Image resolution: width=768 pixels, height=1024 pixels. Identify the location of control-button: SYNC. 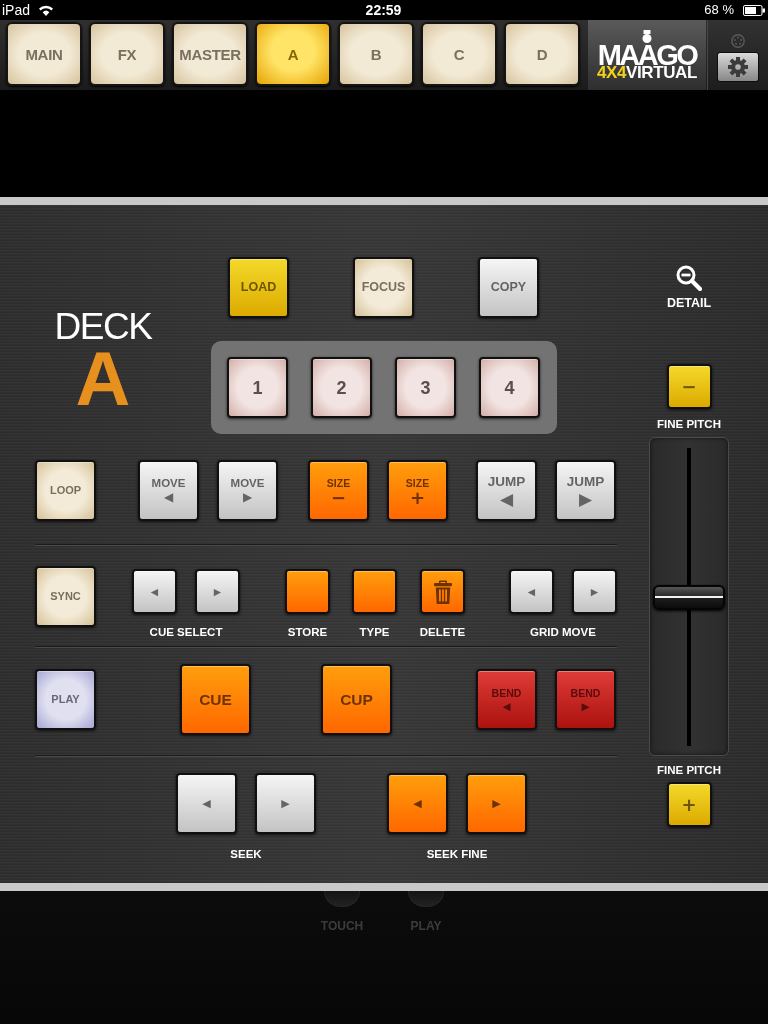
(65, 596).